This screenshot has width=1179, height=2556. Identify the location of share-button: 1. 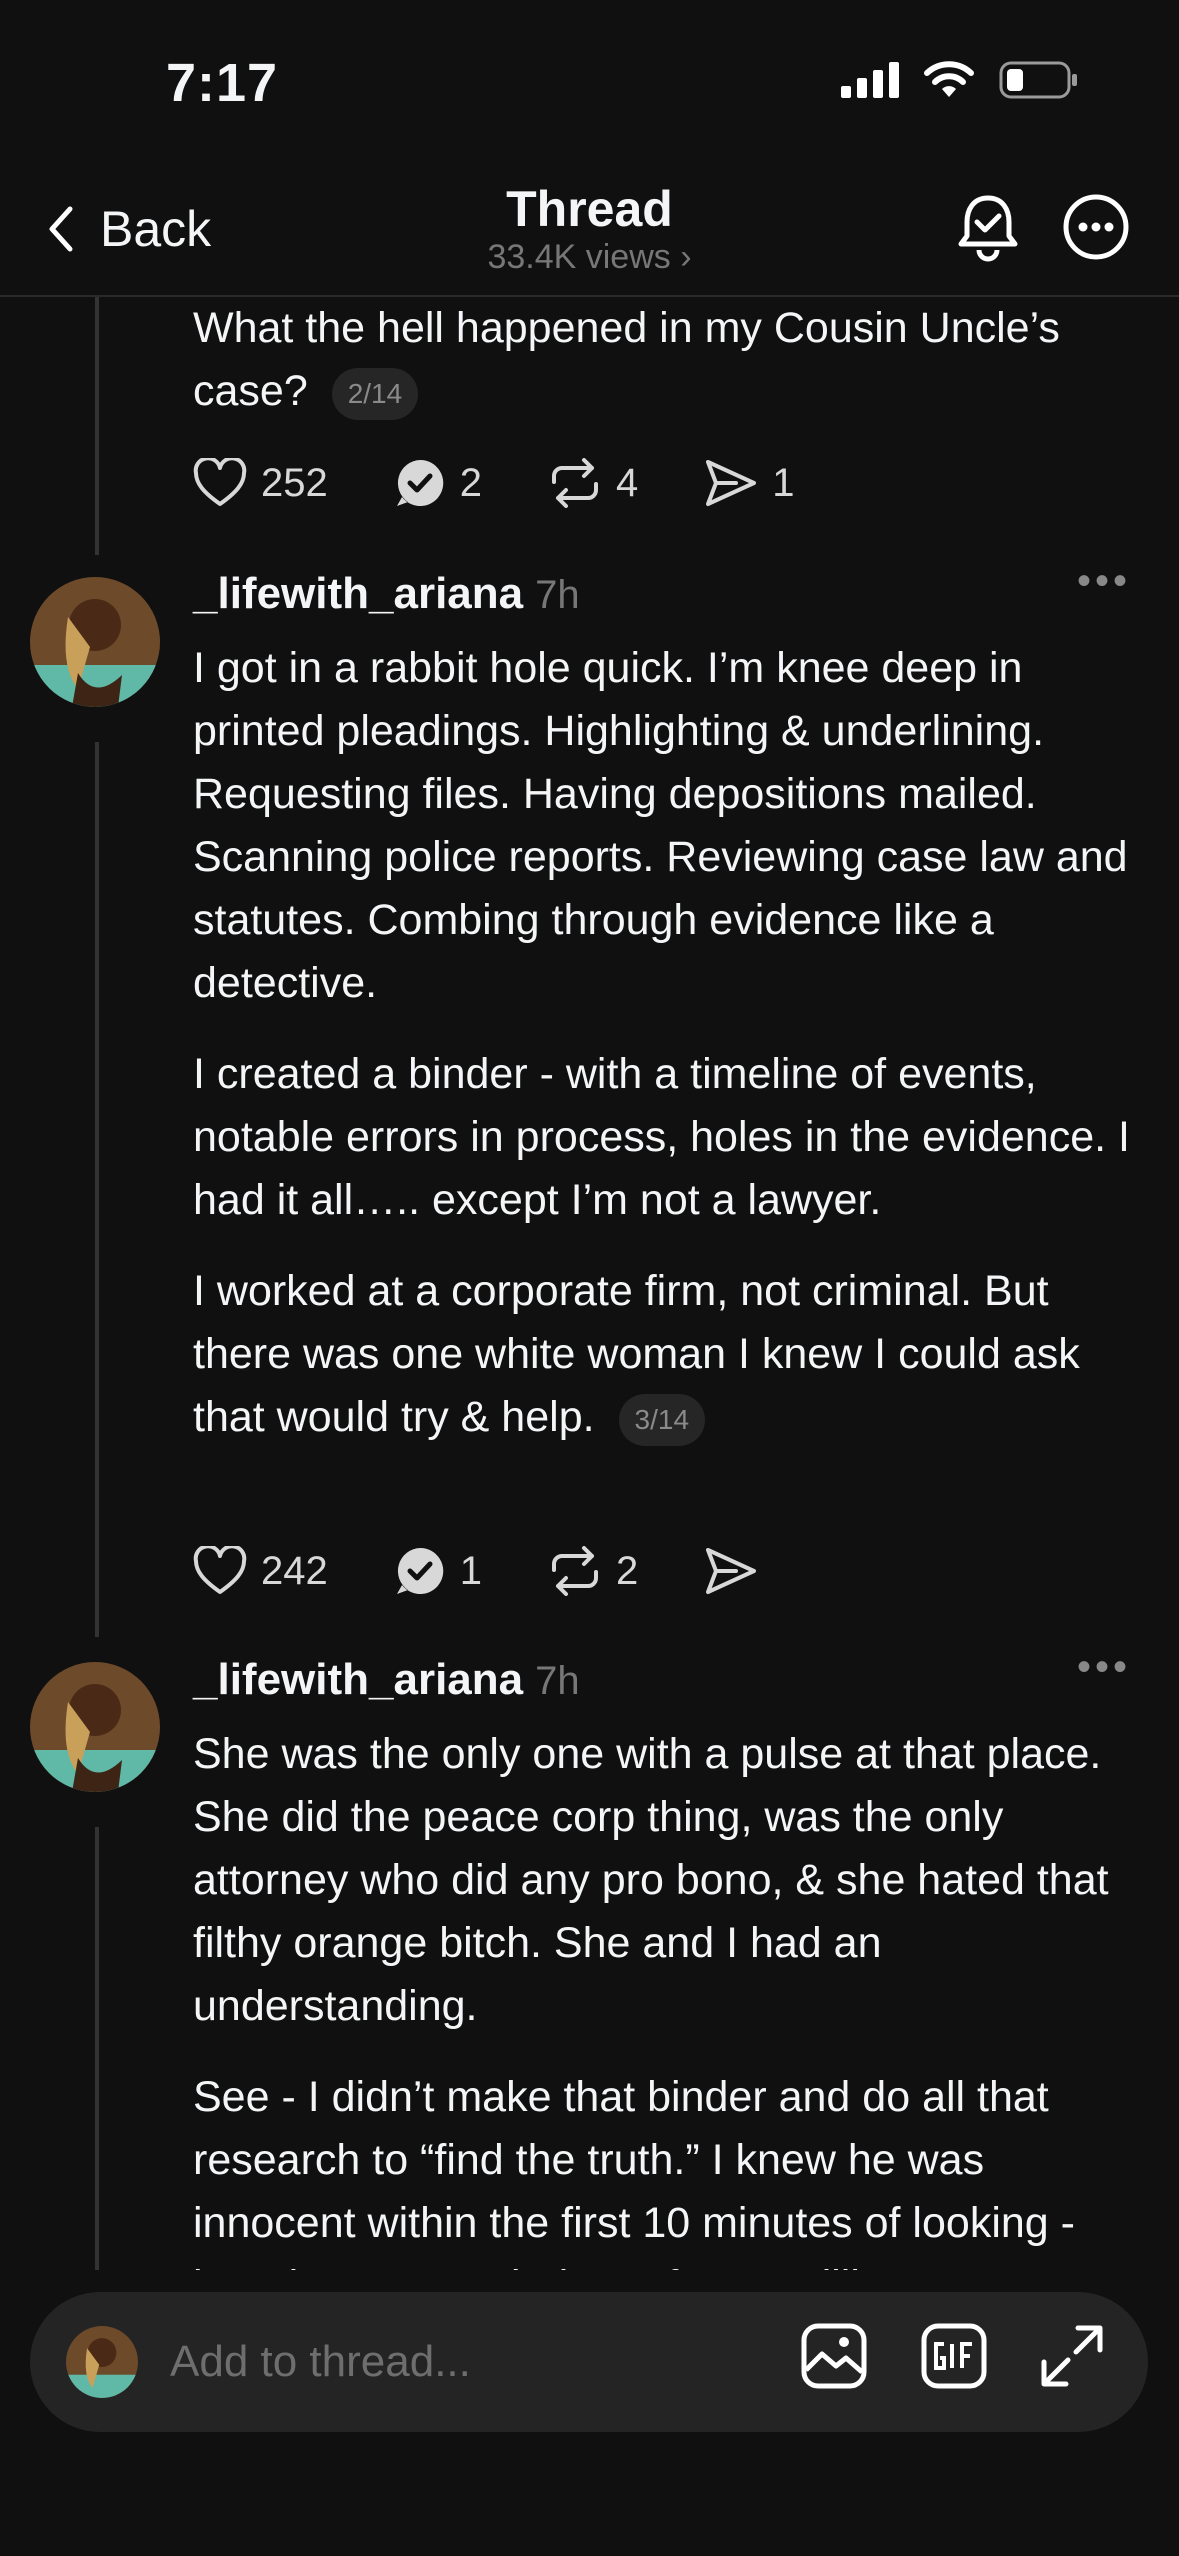
(749, 483).